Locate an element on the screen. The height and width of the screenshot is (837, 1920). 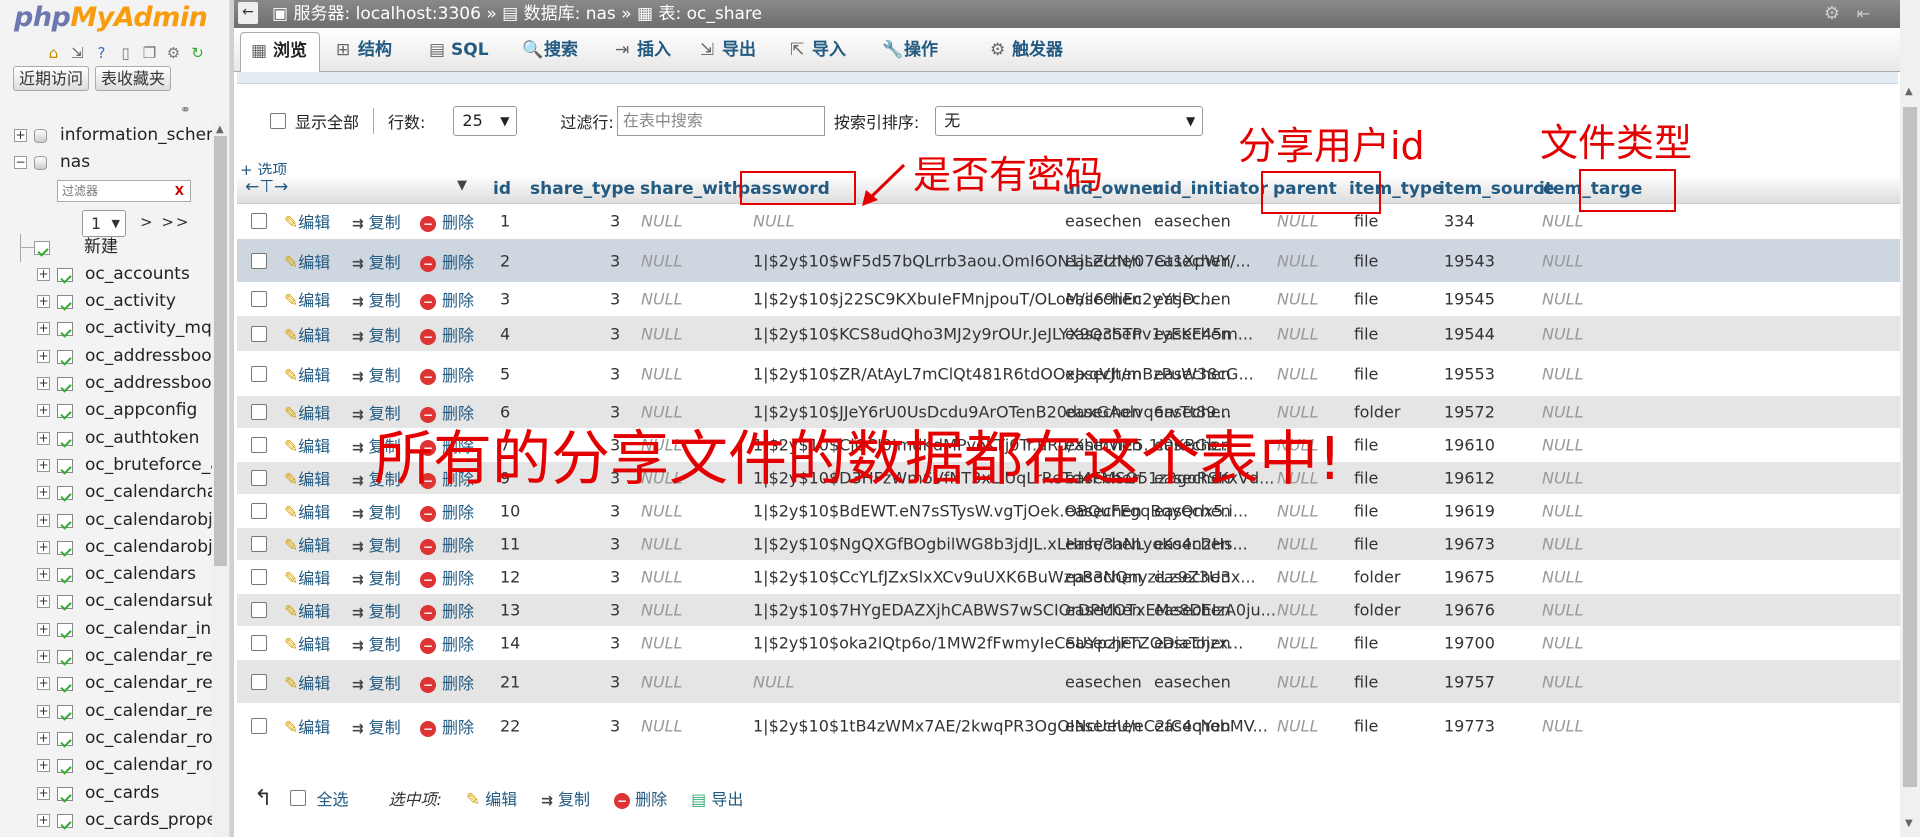
sidebar-table-item: + oc_calendar_ren is located at coordinates (112, 656).